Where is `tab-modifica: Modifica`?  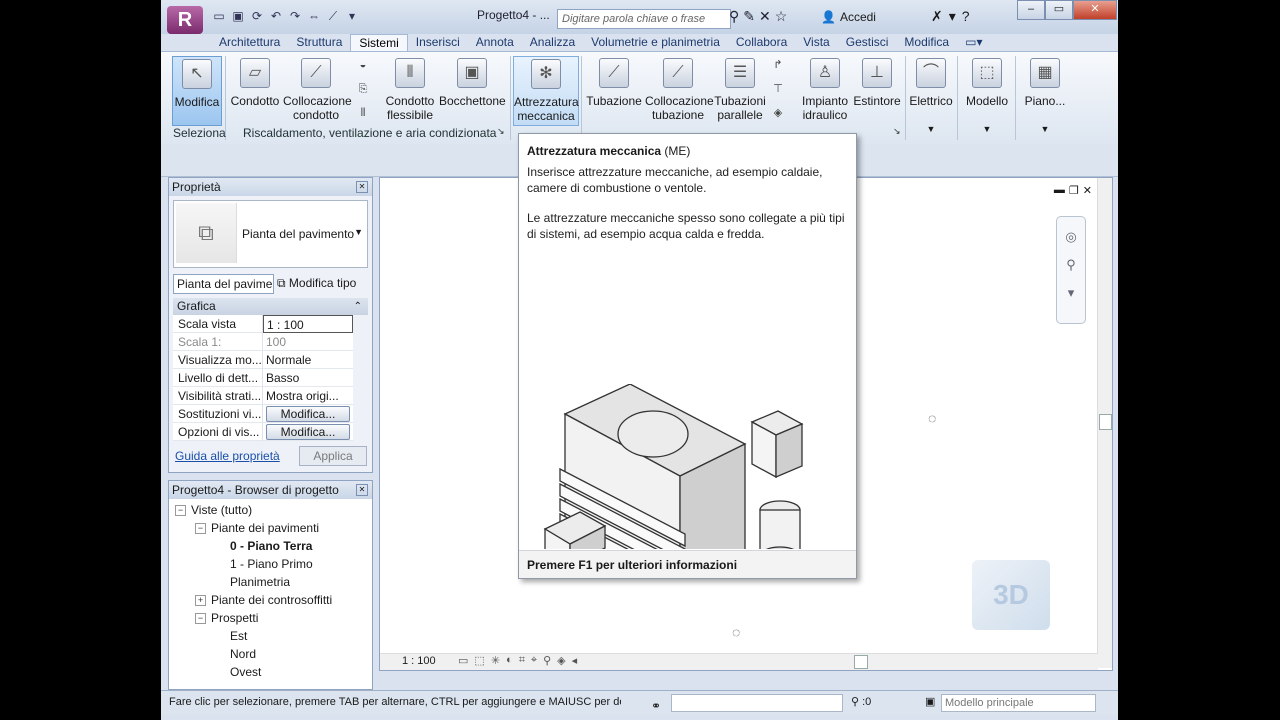 tab-modifica: Modifica is located at coordinates (926, 42).